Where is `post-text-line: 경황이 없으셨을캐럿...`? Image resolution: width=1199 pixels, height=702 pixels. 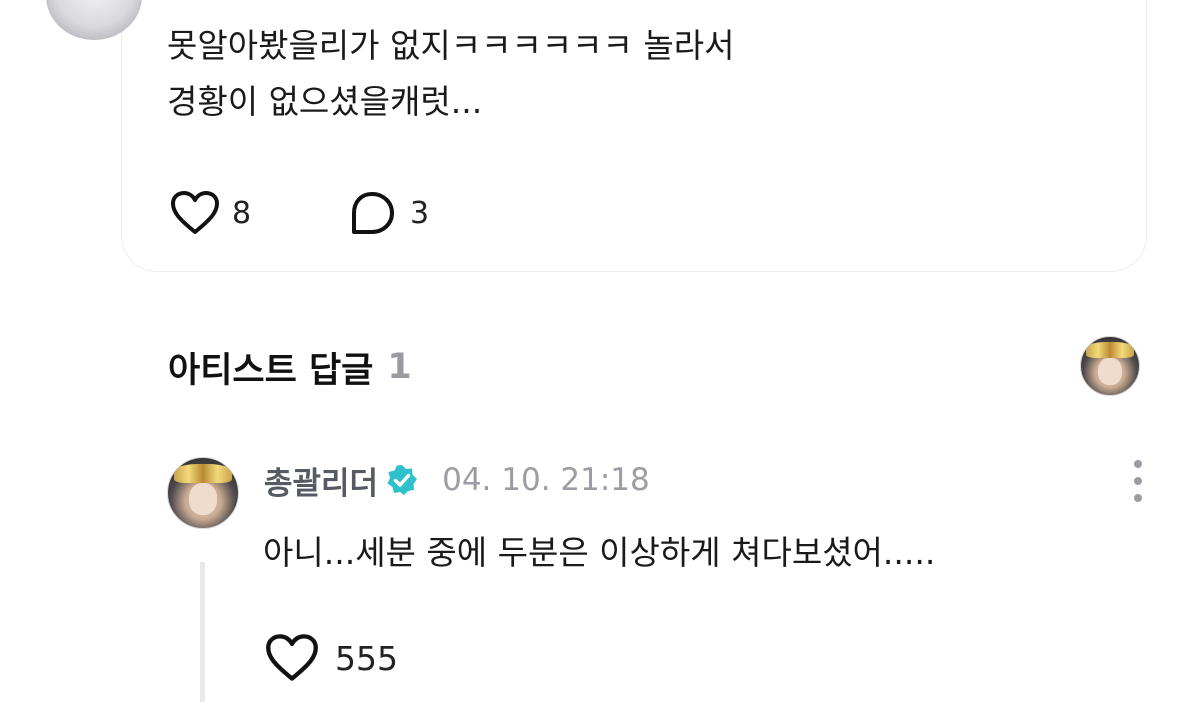
post-text-line: 경황이 없으셨을캐럿... is located at coordinates (325, 101).